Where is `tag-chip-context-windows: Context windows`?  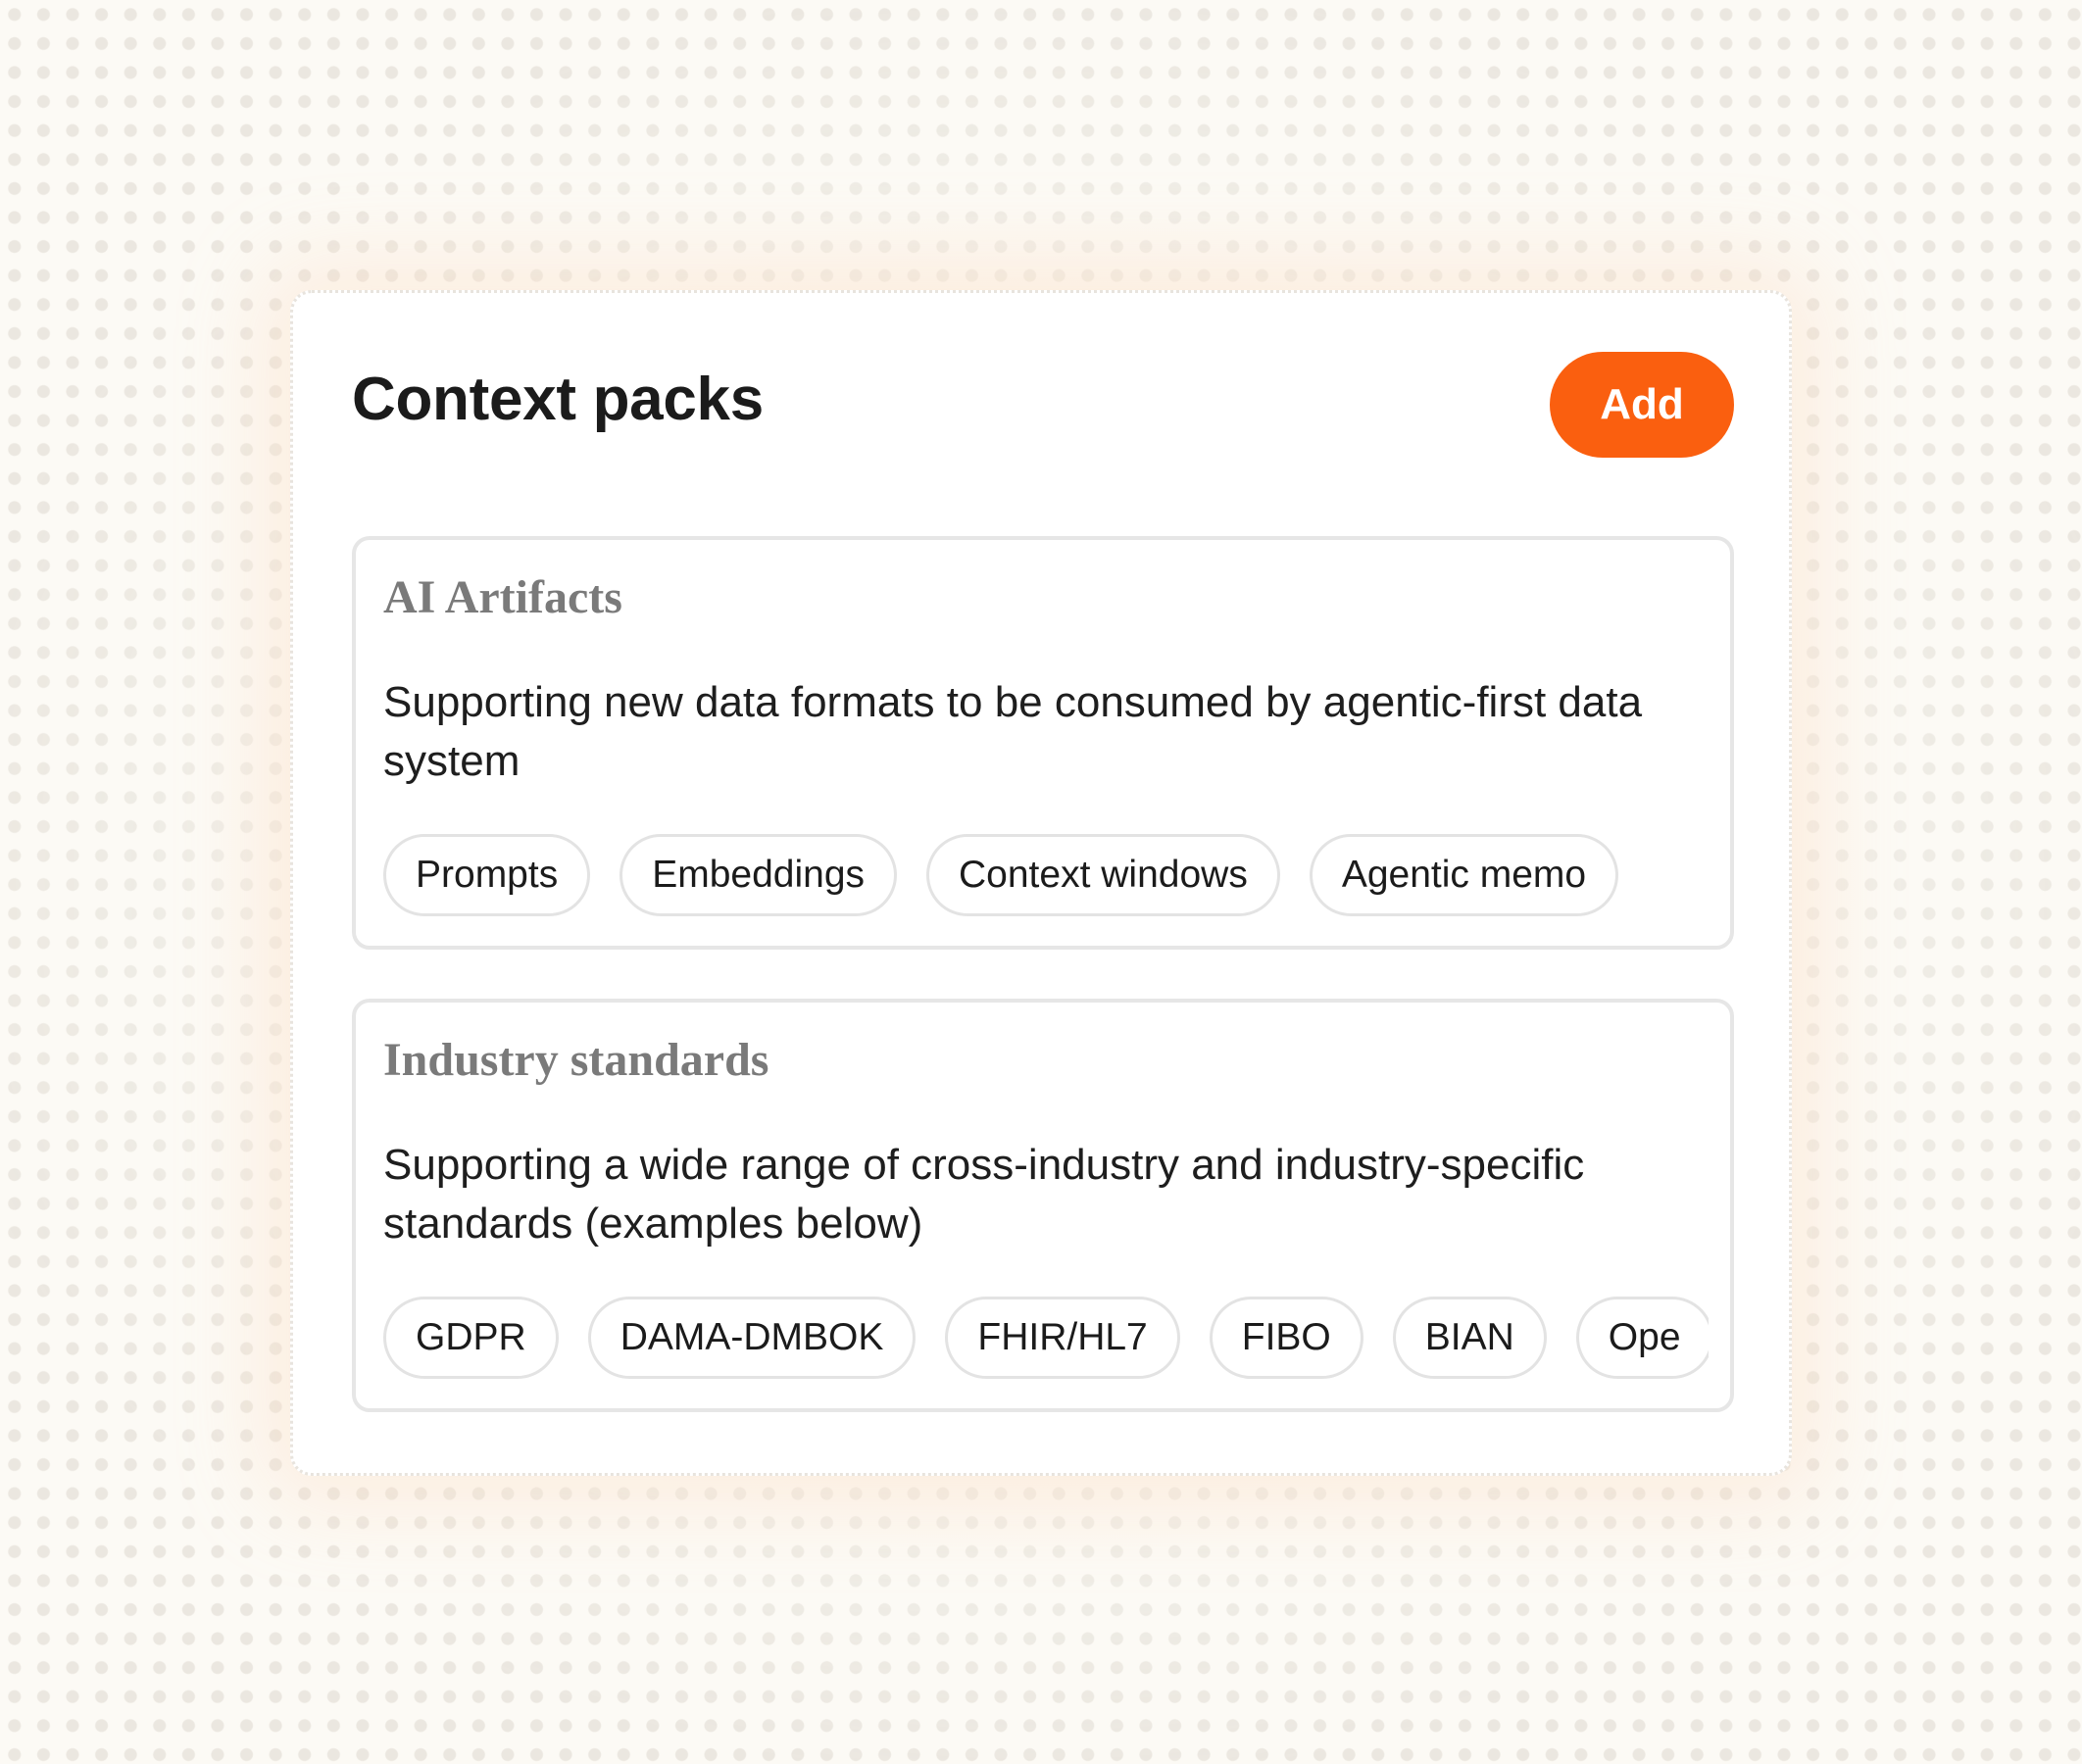 tag-chip-context-windows: Context windows is located at coordinates (1103, 875).